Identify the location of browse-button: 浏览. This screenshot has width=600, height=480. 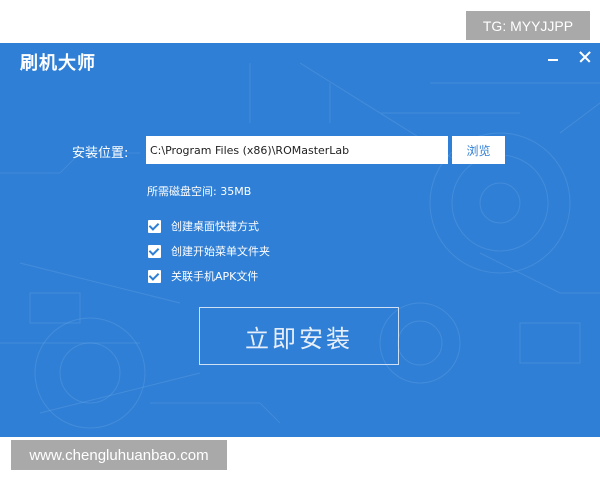
(478, 150).